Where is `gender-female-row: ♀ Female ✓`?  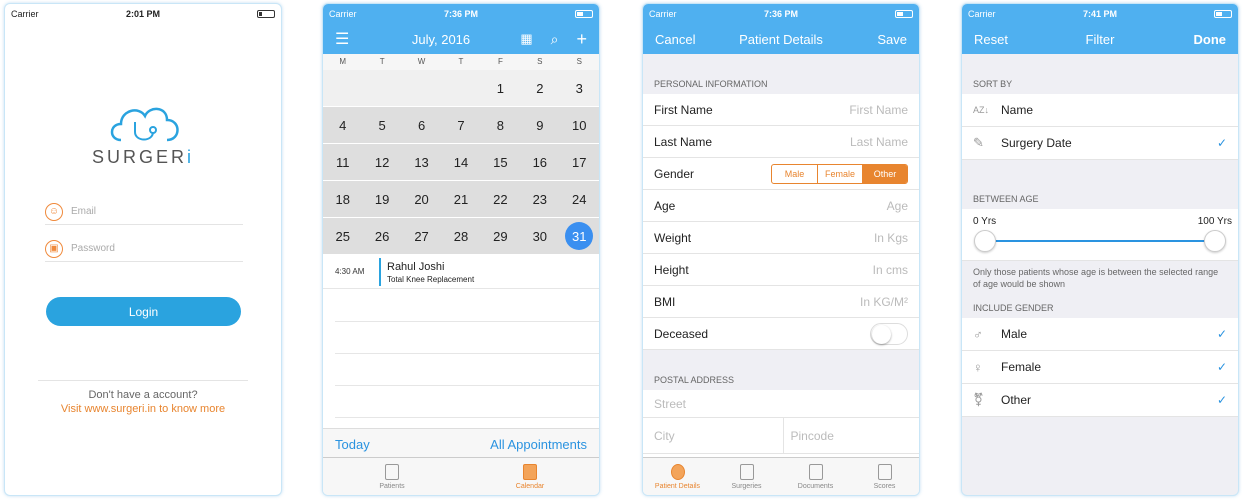 gender-female-row: ♀ Female ✓ is located at coordinates (1100, 367).